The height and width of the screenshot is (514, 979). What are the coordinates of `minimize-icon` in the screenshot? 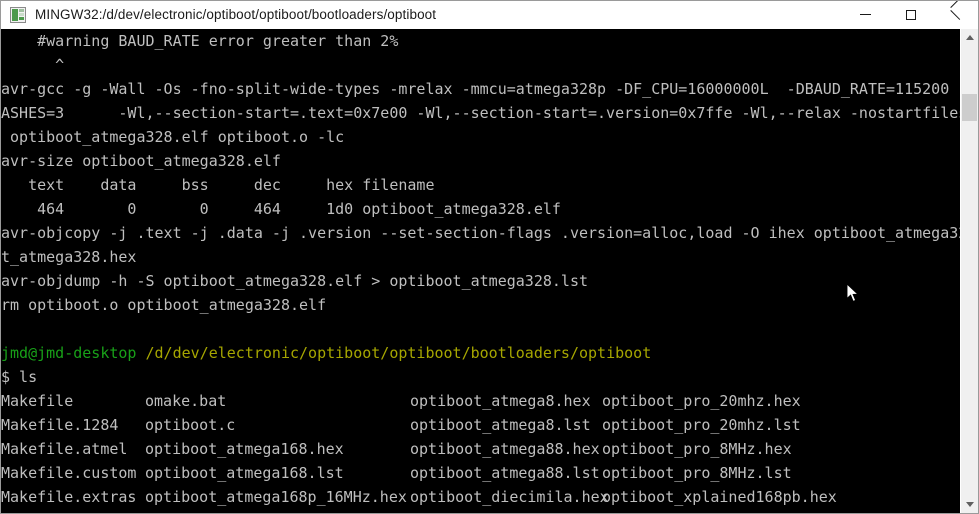 It's located at (865, 14).